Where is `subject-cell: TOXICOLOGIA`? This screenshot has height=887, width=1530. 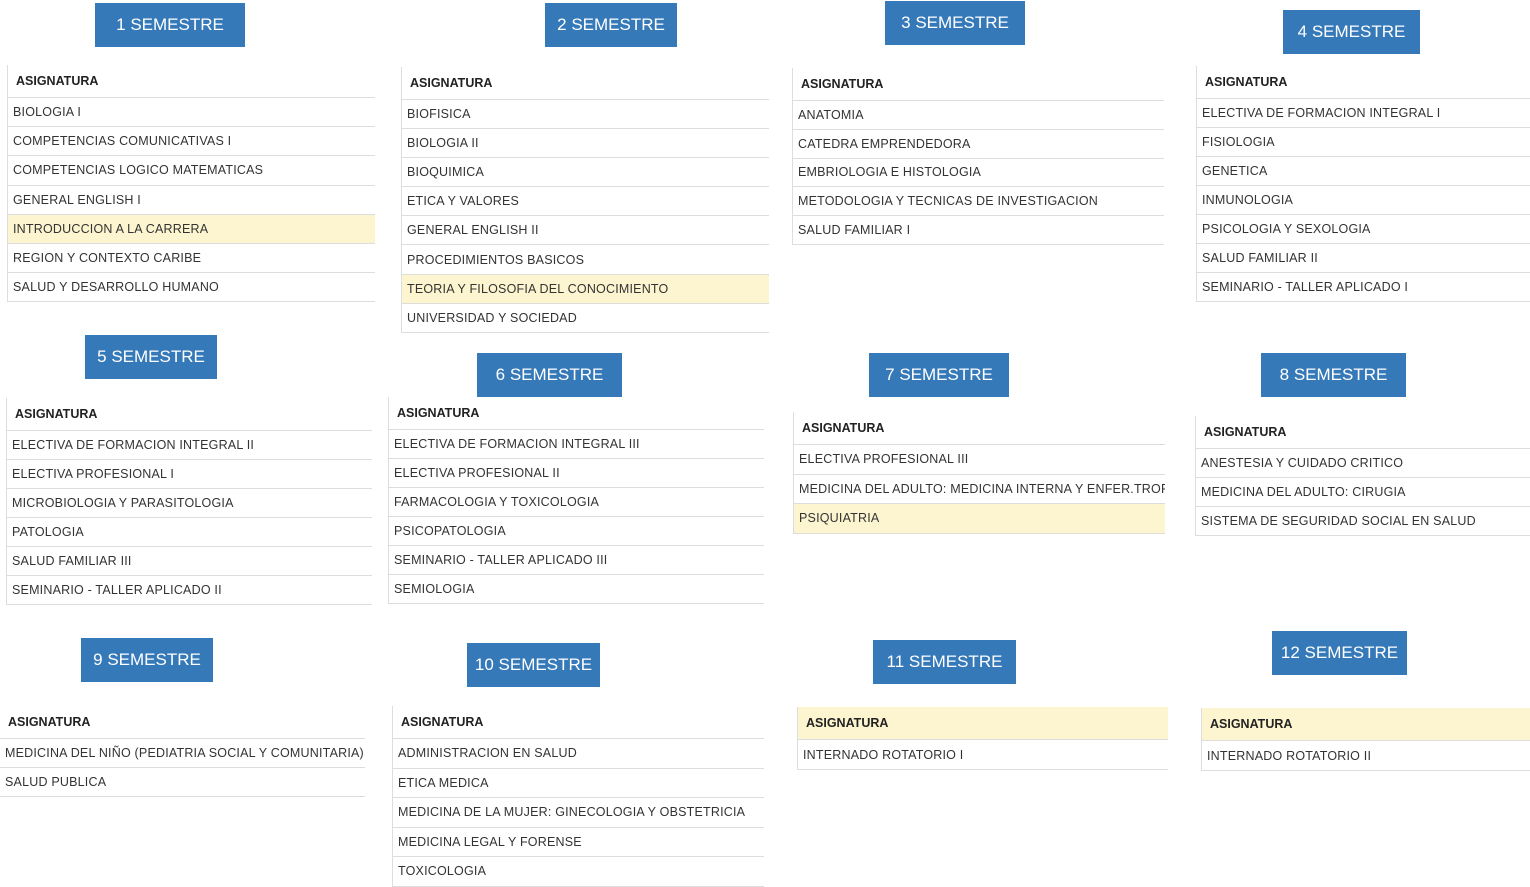 subject-cell: TOXICOLOGIA is located at coordinates (579, 872).